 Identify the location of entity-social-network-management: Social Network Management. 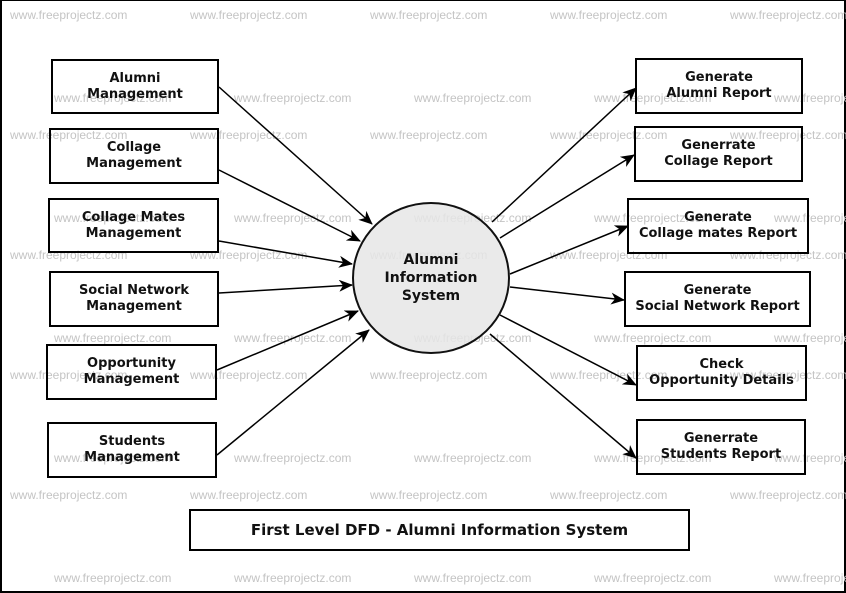
(134, 299).